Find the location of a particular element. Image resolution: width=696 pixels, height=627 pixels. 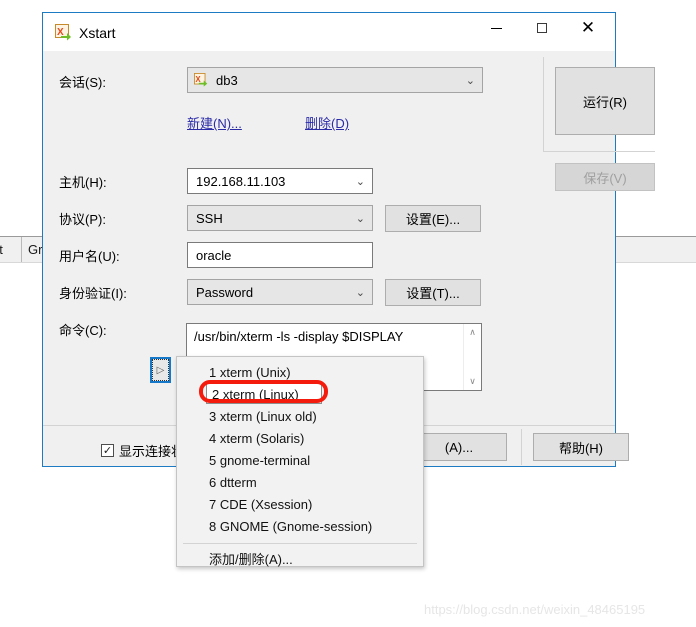

maximize-button is located at coordinates (542, 28).